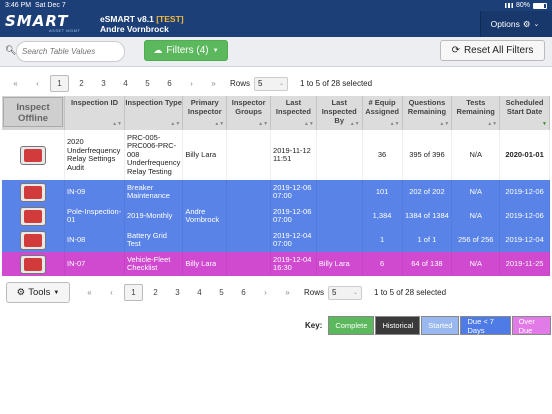 Image resolution: width=552 pixels, height=414 pixels. What do you see at coordinates (249, 113) in the screenshot?
I see `column-header: Inspector Groups ▲▼` at bounding box center [249, 113].